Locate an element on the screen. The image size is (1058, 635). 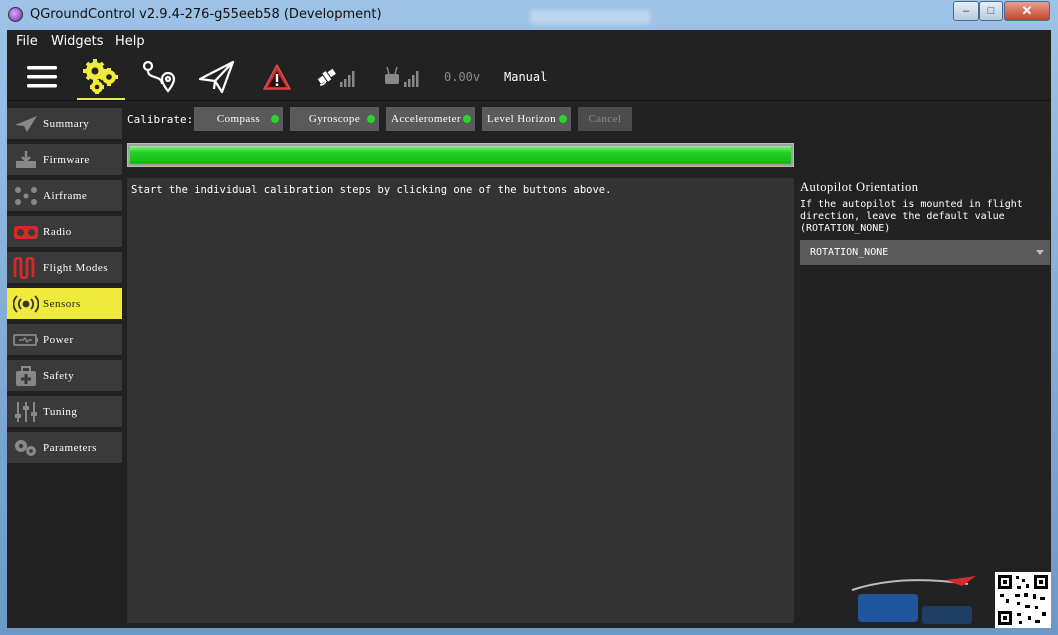
warning-icon is located at coordinates (277, 77).